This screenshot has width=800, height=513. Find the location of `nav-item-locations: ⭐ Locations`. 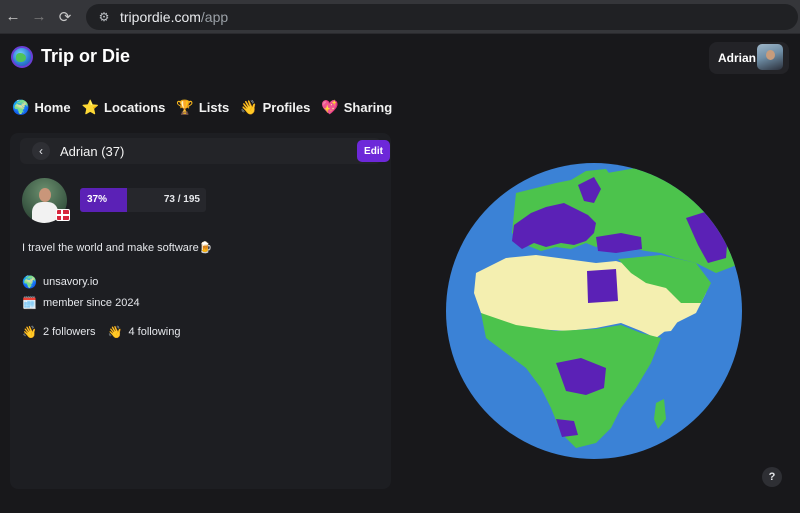

nav-item-locations: ⭐ Locations is located at coordinates (124, 107).